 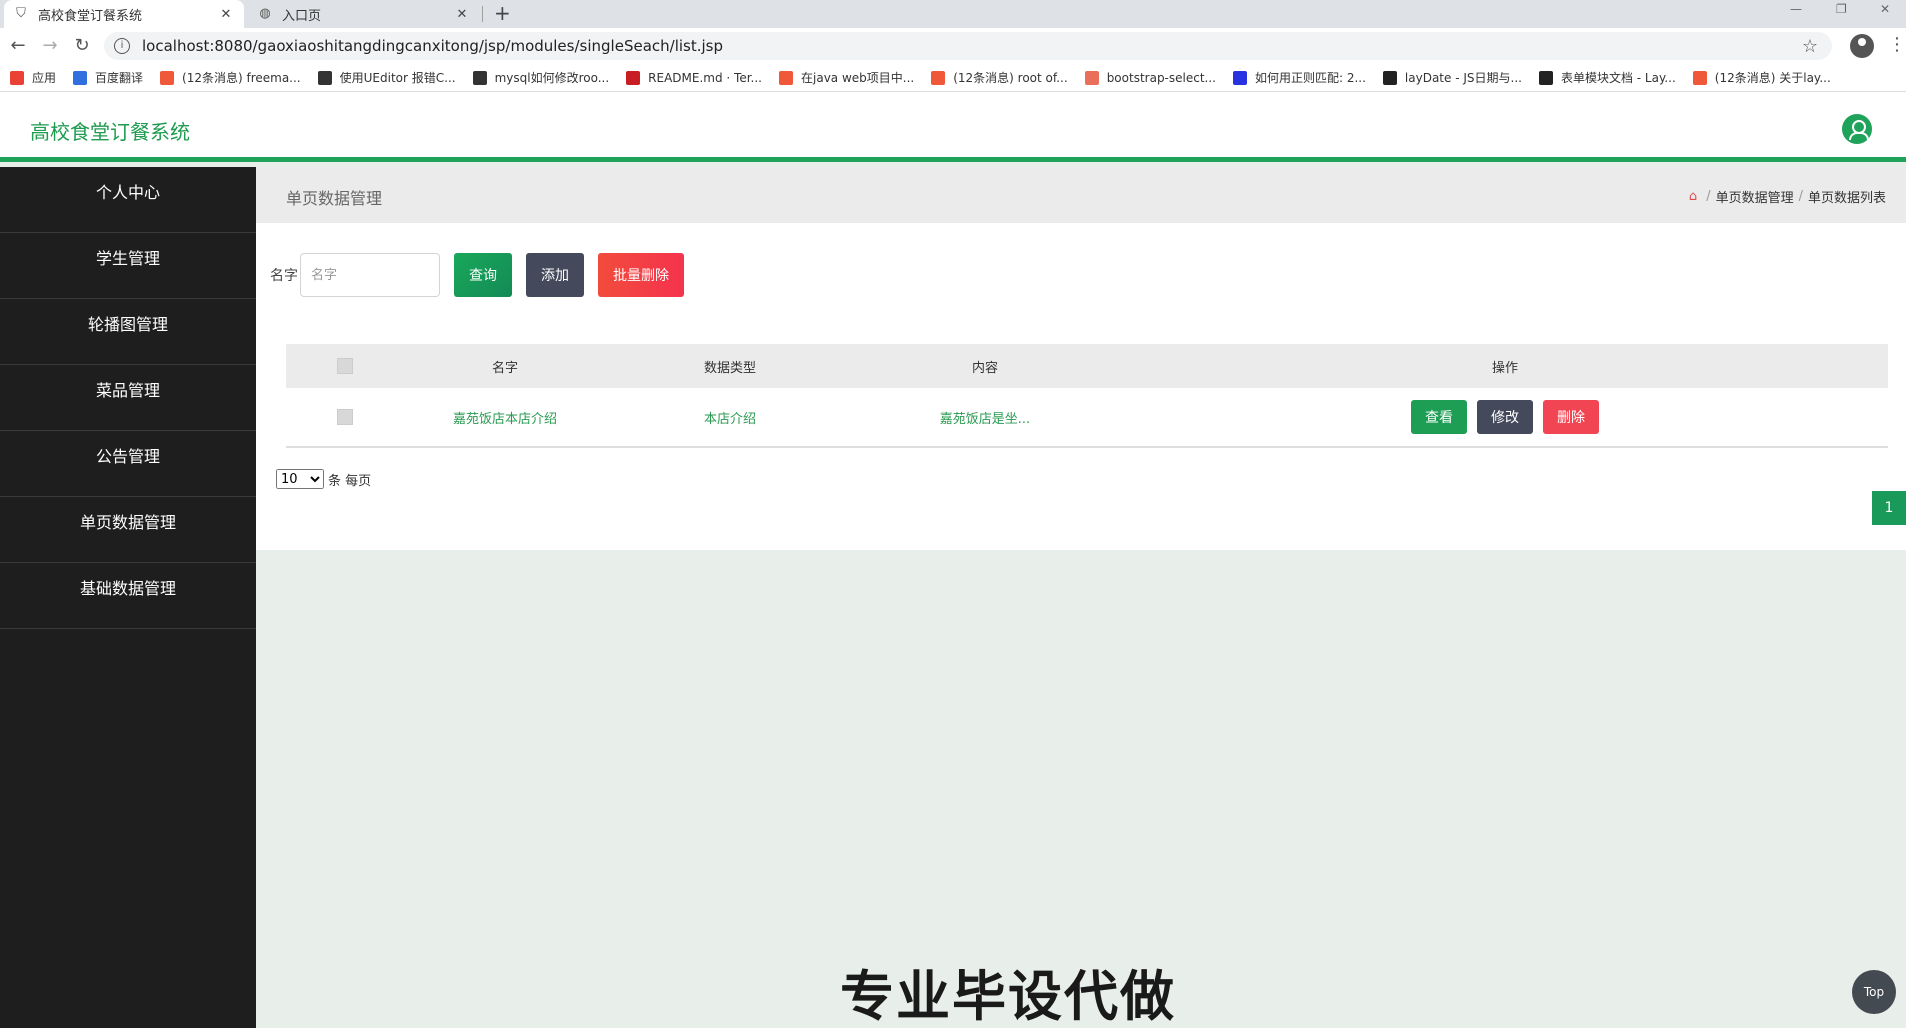 What do you see at coordinates (729, 419) in the screenshot?
I see `cell-type: 本店介绍` at bounding box center [729, 419].